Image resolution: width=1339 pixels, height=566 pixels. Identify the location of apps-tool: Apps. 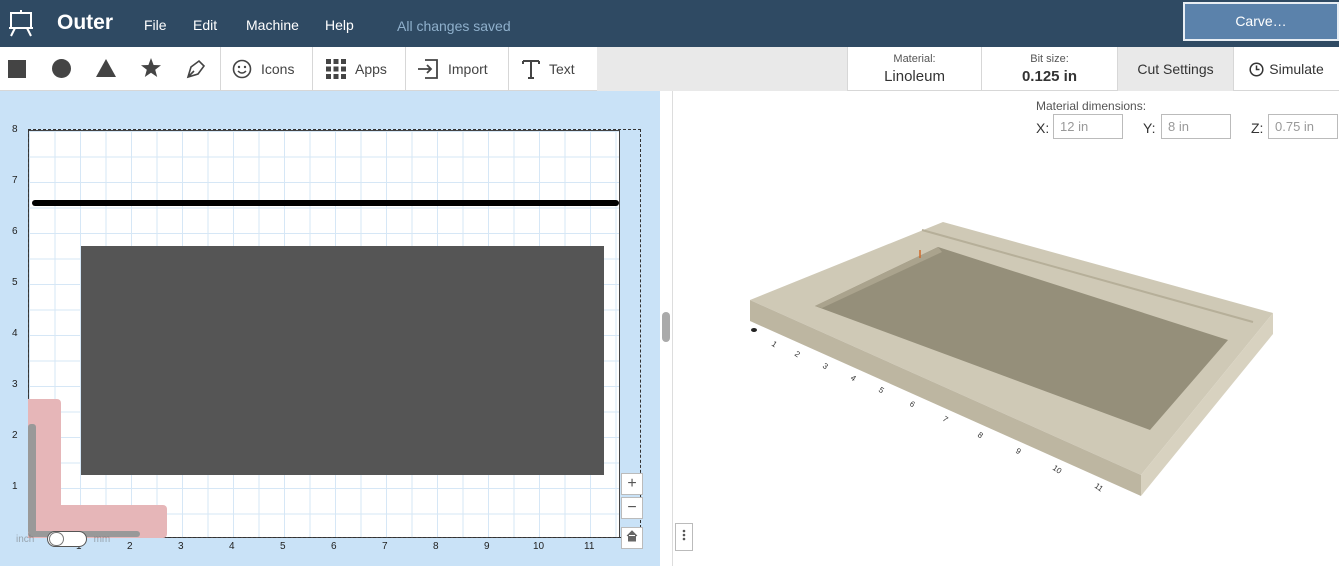
(356, 69).